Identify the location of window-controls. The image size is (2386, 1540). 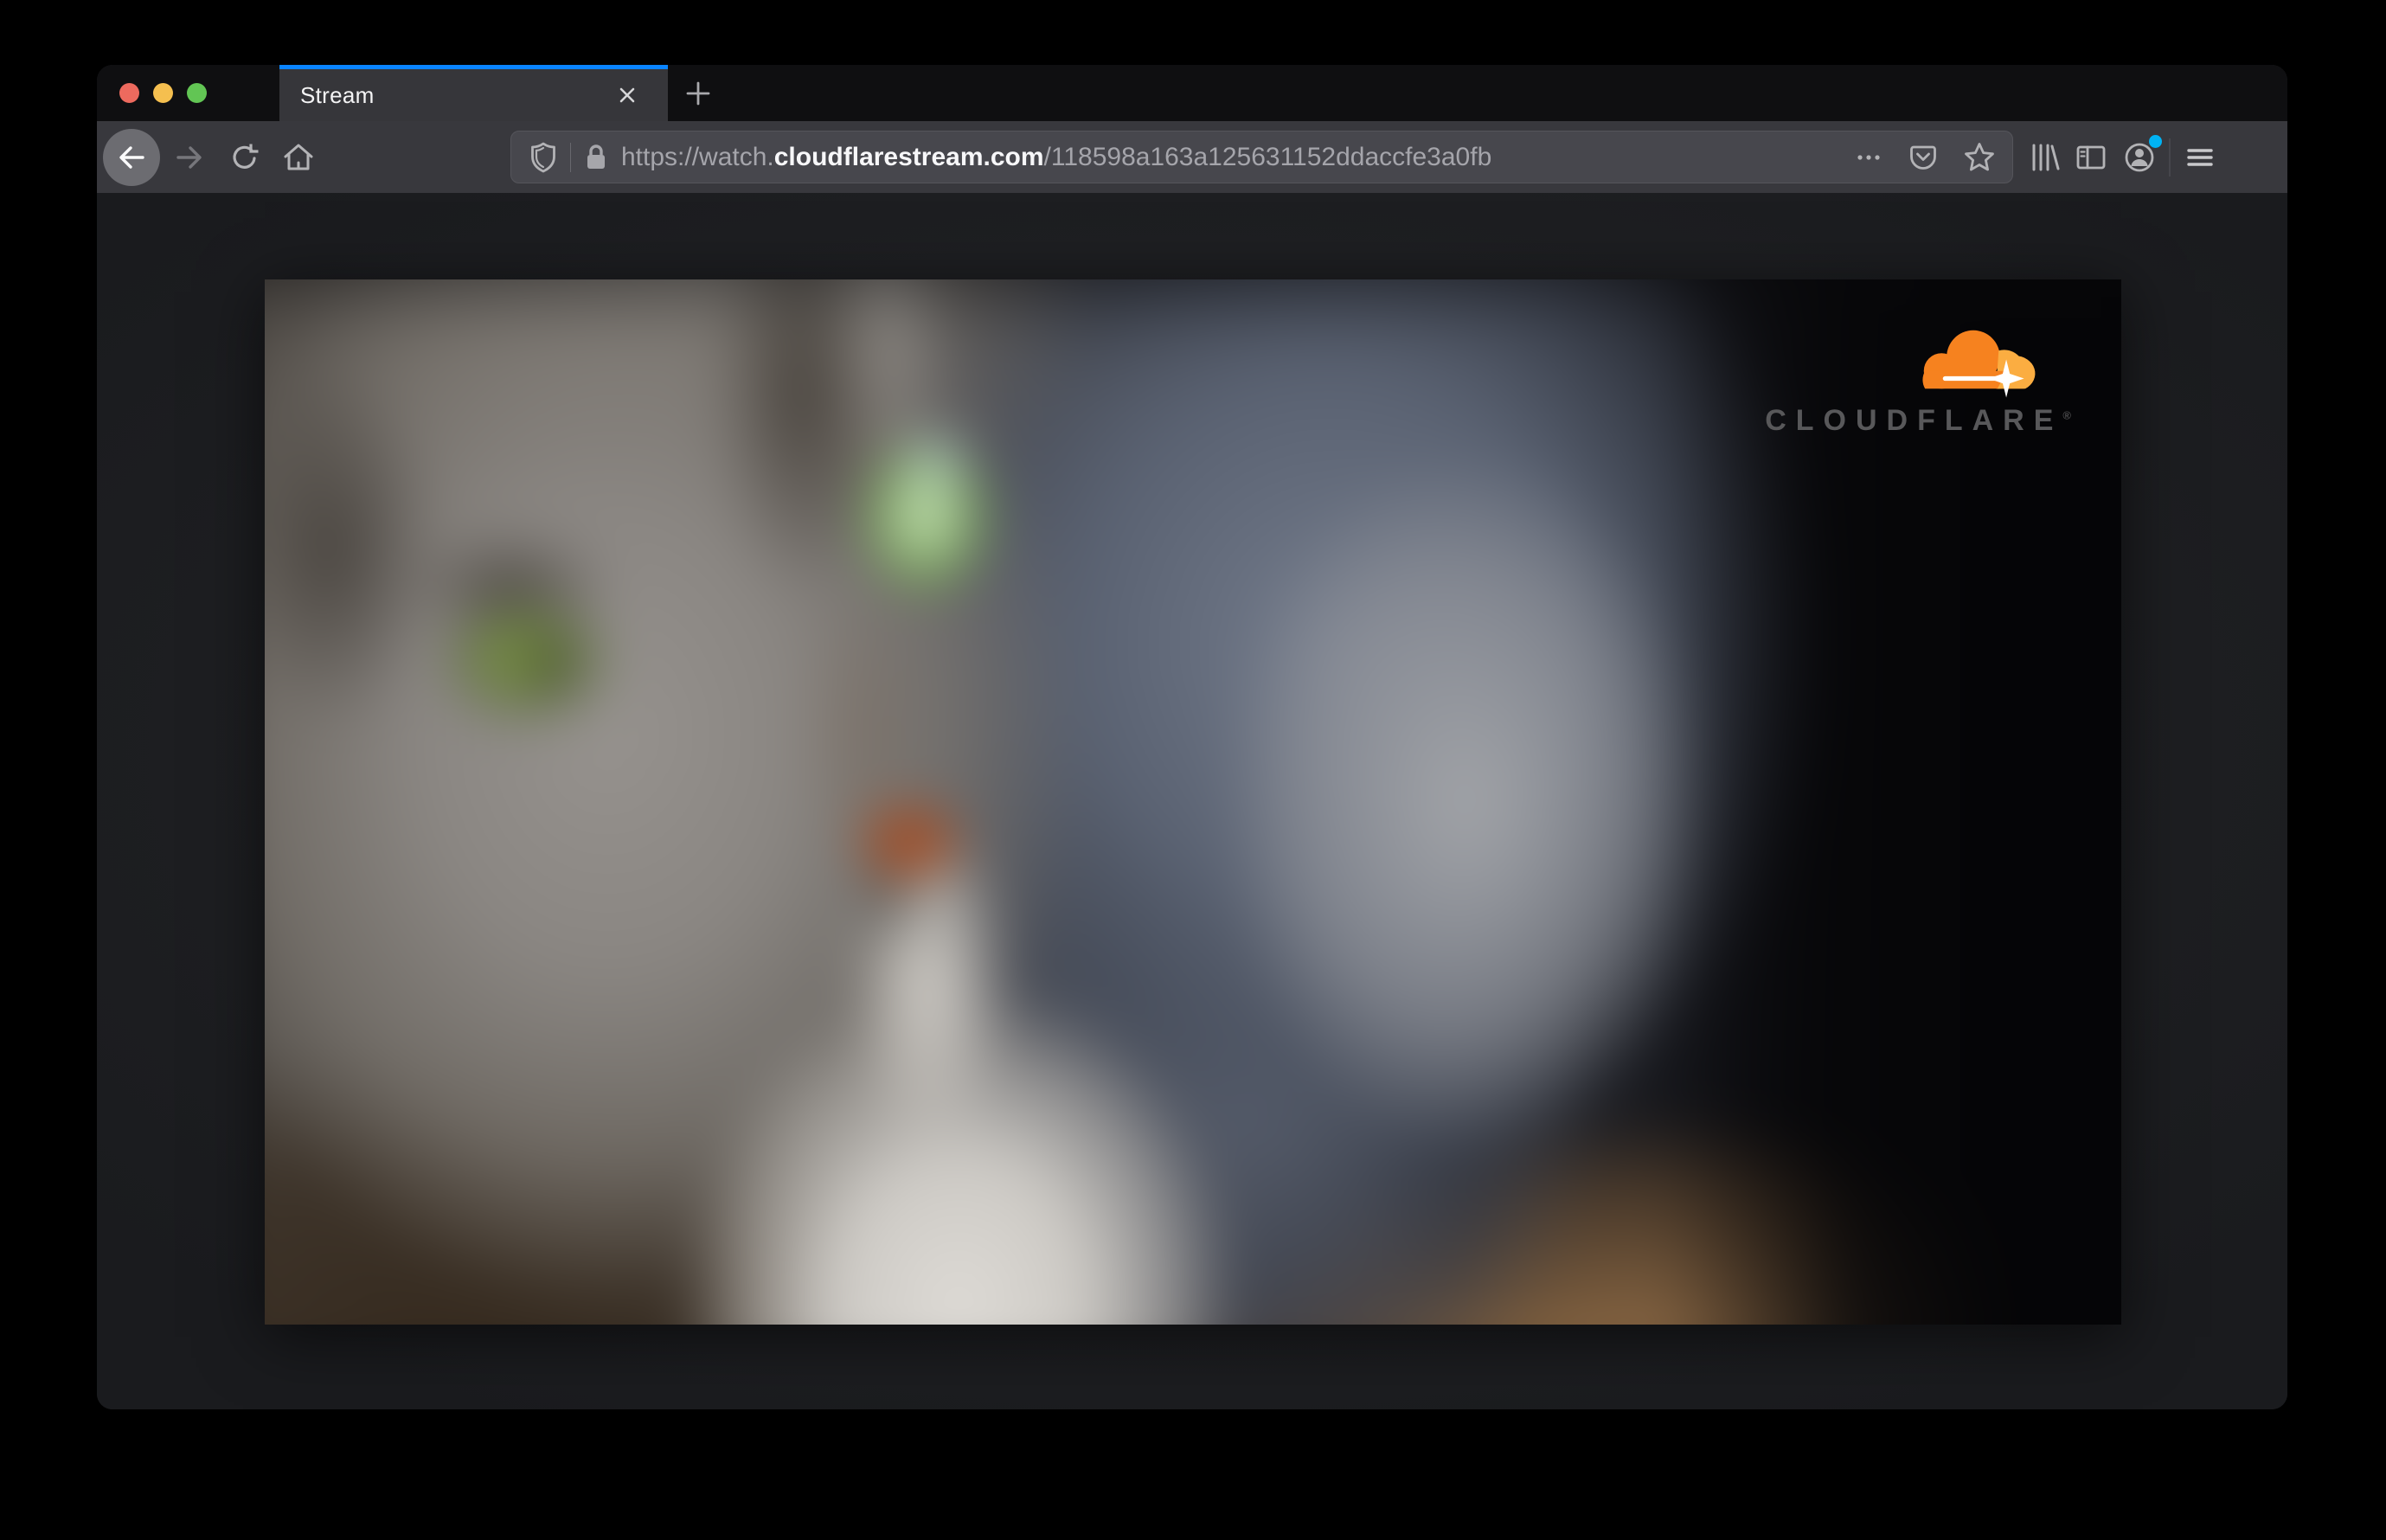
(188, 93).